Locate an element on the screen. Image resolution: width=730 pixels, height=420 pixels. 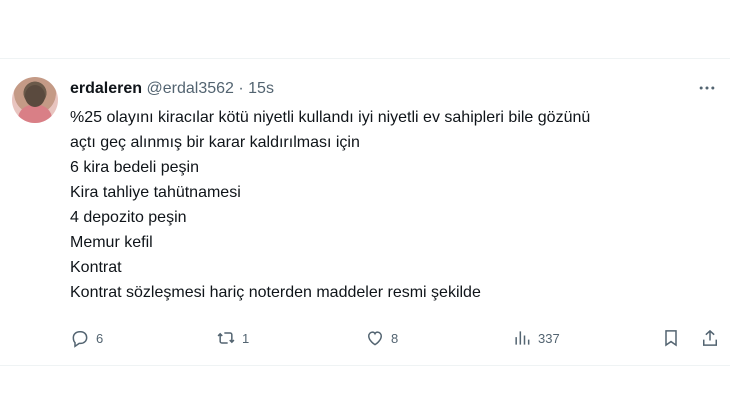
avatar-body is located at coordinates (35, 114).